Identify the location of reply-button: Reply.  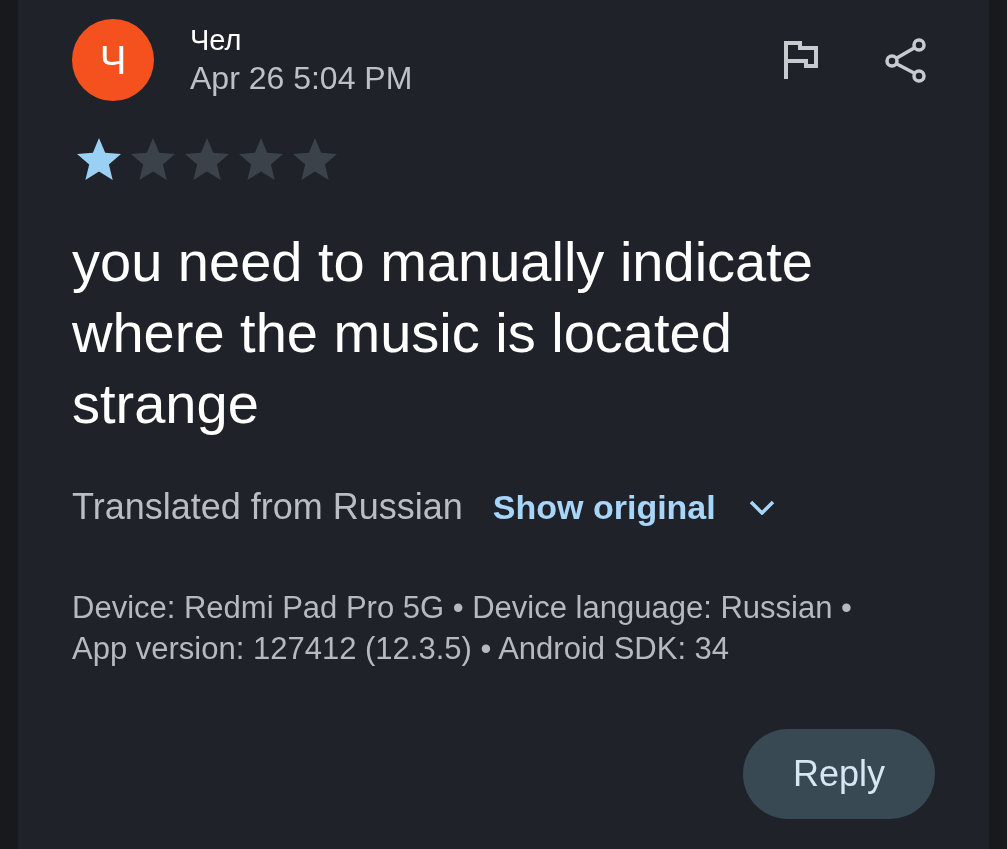
(839, 774).